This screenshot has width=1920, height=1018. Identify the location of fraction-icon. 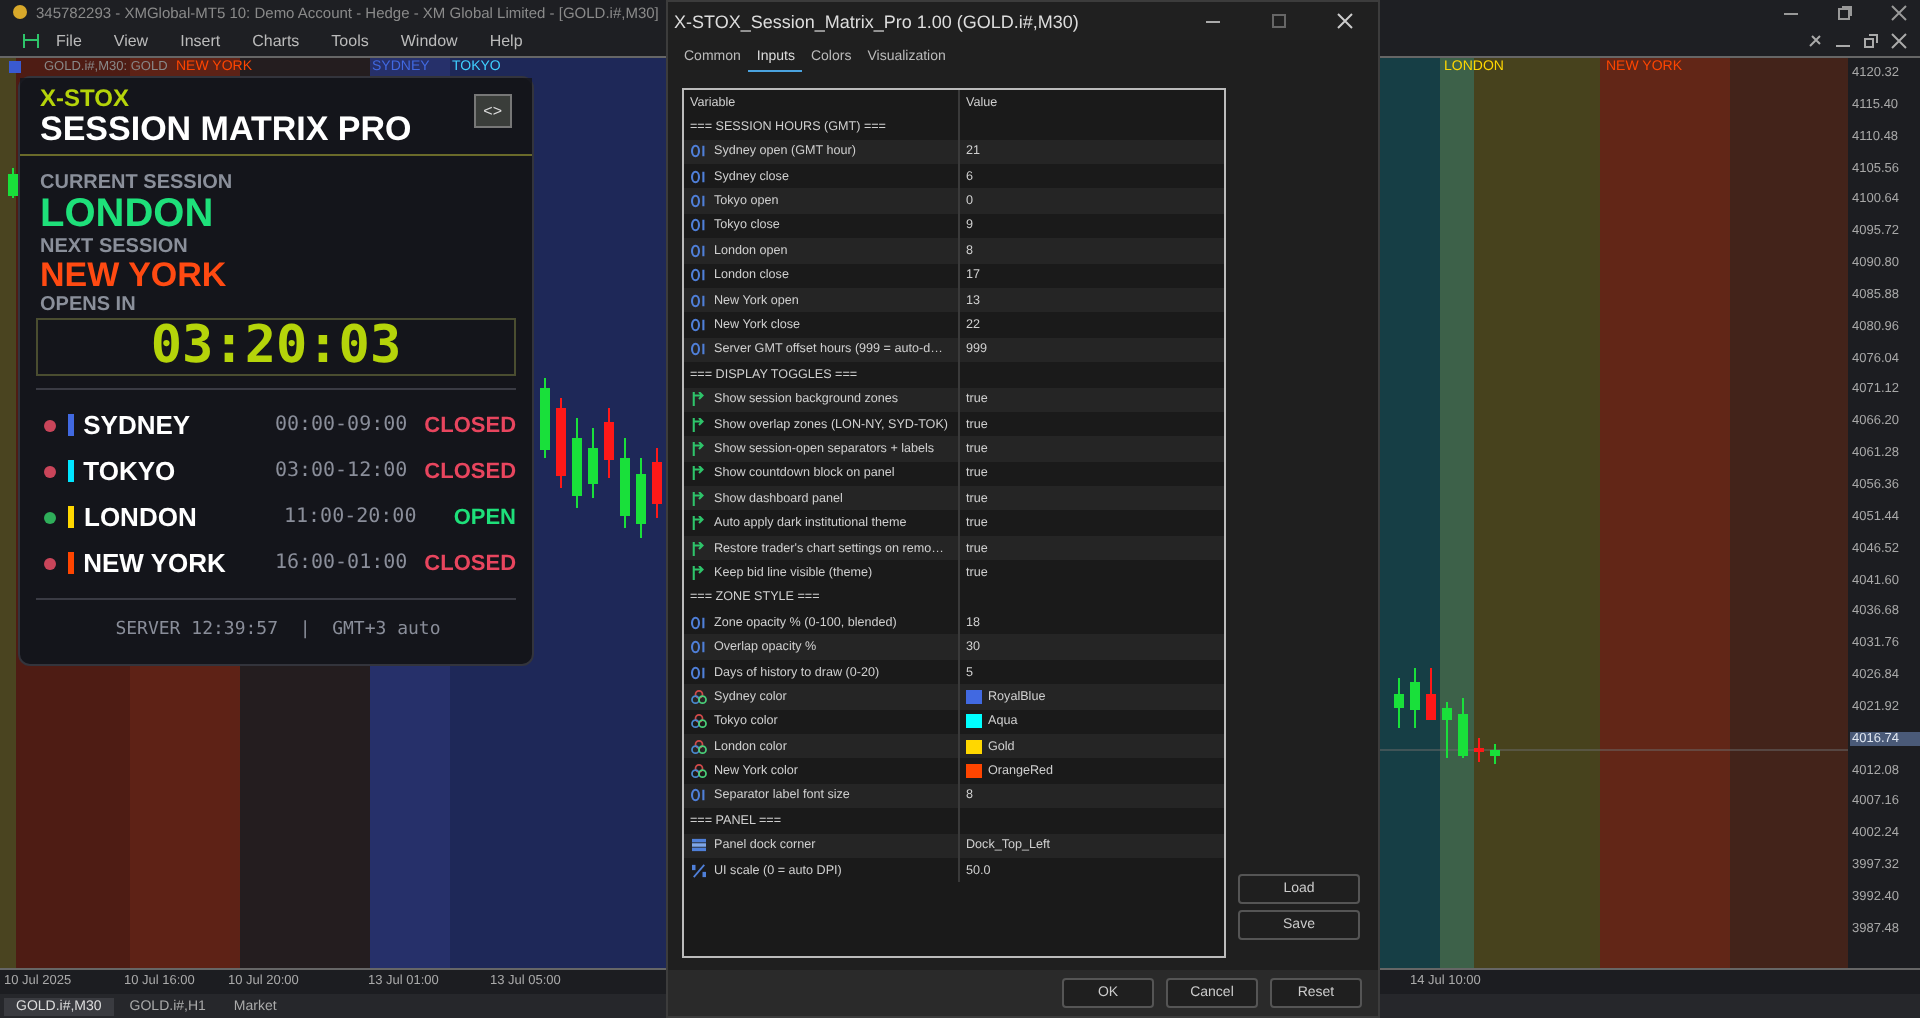
(699, 870).